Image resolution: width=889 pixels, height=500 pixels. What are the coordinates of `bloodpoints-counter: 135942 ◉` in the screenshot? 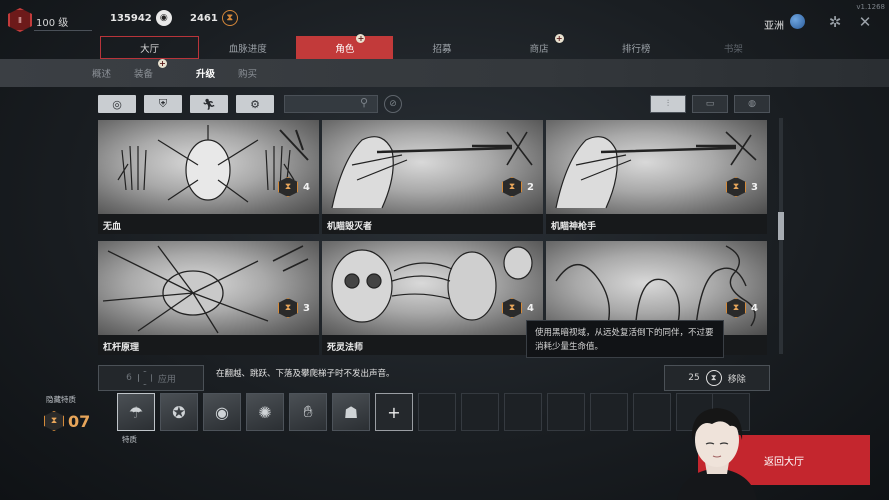 It's located at (141, 18).